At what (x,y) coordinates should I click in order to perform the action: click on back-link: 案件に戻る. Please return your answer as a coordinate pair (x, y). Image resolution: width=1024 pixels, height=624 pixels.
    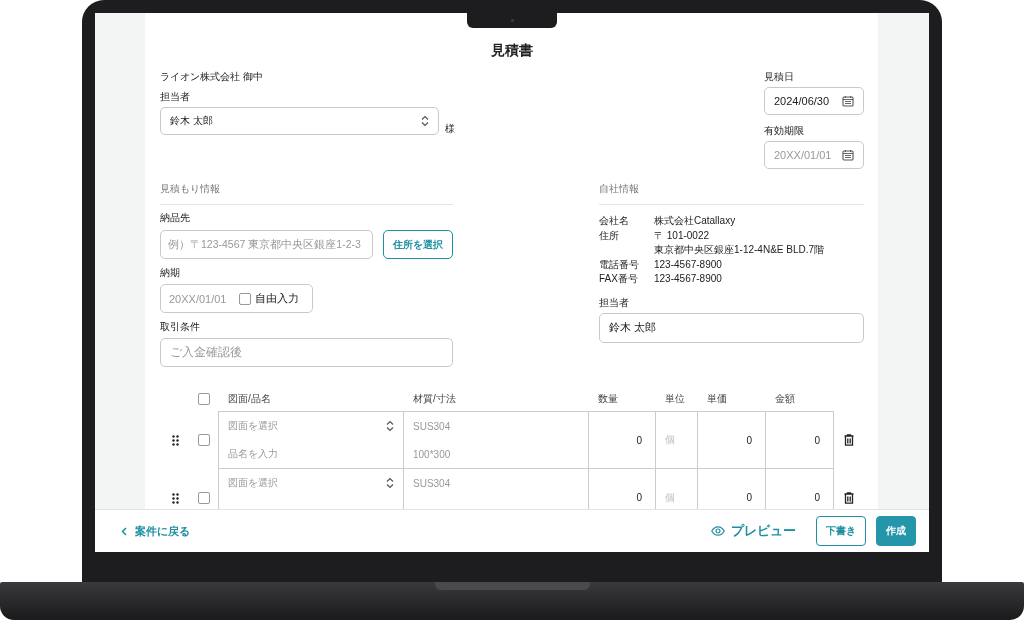
    Looking at the image, I should click on (155, 531).